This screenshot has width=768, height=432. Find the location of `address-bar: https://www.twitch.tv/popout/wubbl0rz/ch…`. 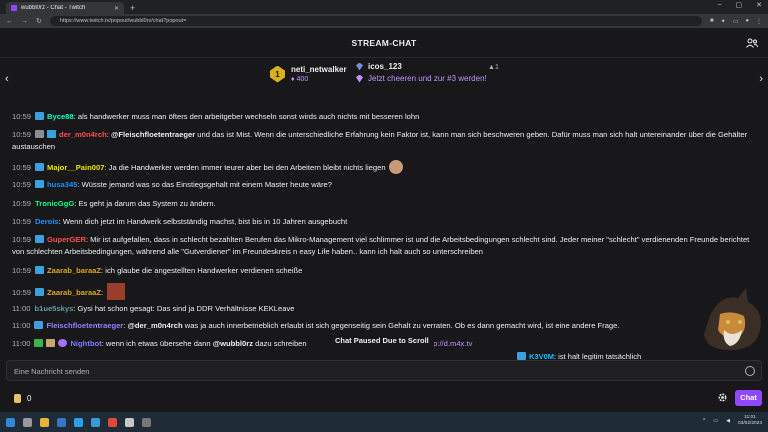

address-bar: https://www.twitch.tv/popout/wubbl0rz/ch… is located at coordinates (376, 21).